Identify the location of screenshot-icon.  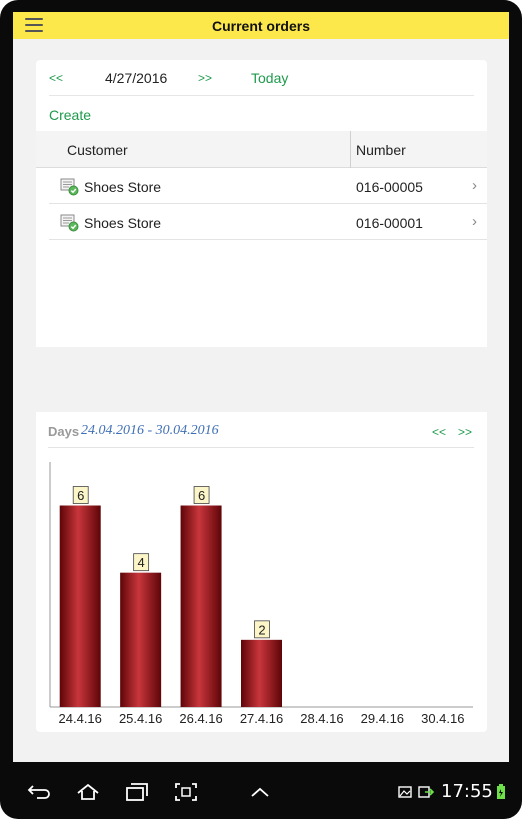
(186, 792).